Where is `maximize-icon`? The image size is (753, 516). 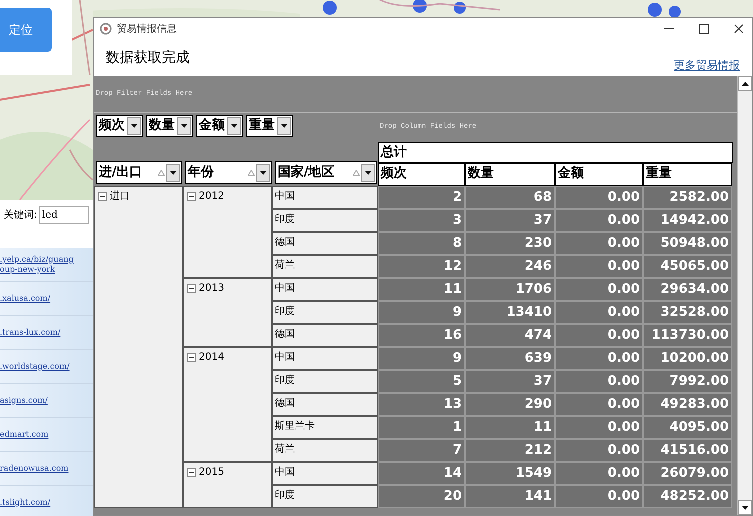 maximize-icon is located at coordinates (704, 29).